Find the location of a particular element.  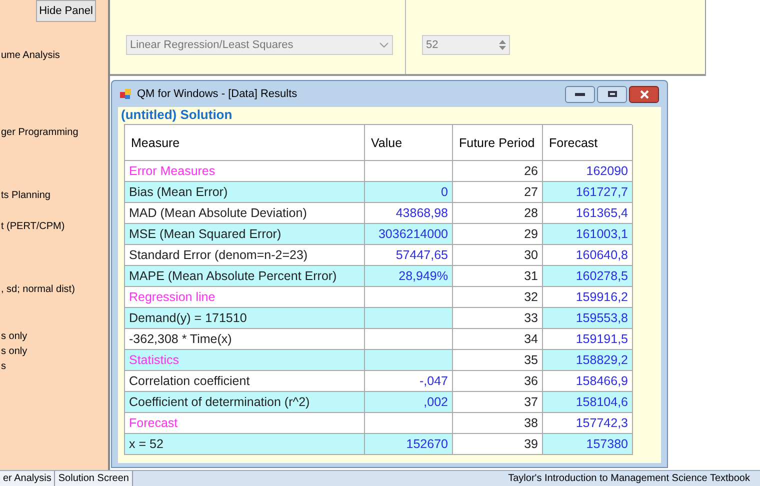

measure-cell: Regression line is located at coordinates (245, 297).